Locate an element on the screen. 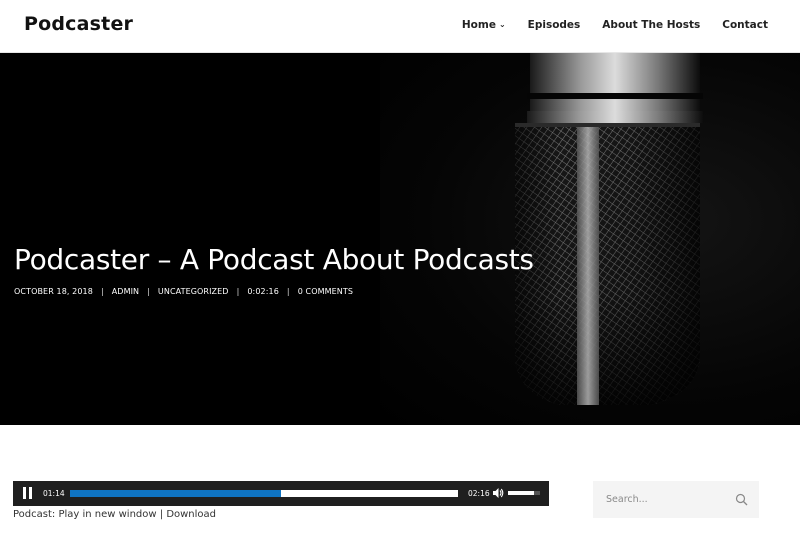 The image size is (800, 539). audio-player: 01:14 02:16 is located at coordinates (281, 493).